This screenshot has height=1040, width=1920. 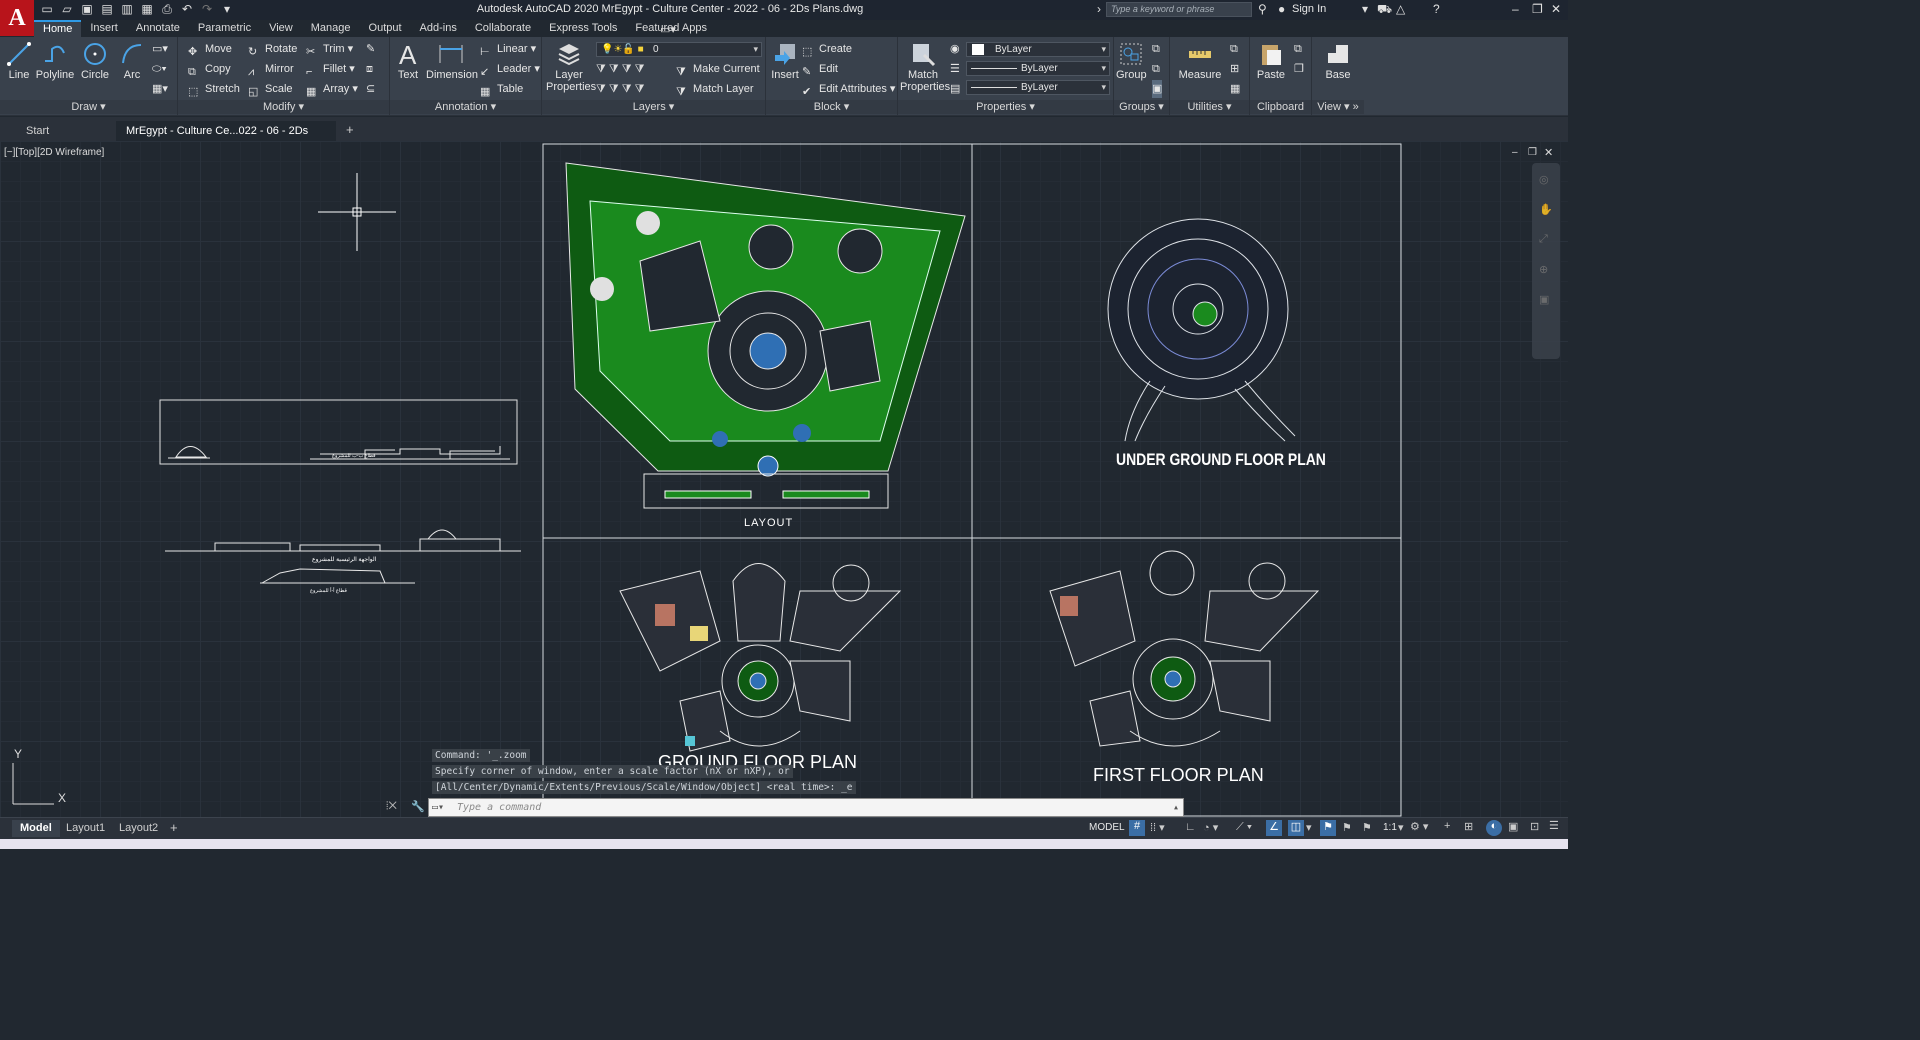 What do you see at coordinates (831, 107) in the screenshot?
I see `block-panel-title: Block ▾` at bounding box center [831, 107].